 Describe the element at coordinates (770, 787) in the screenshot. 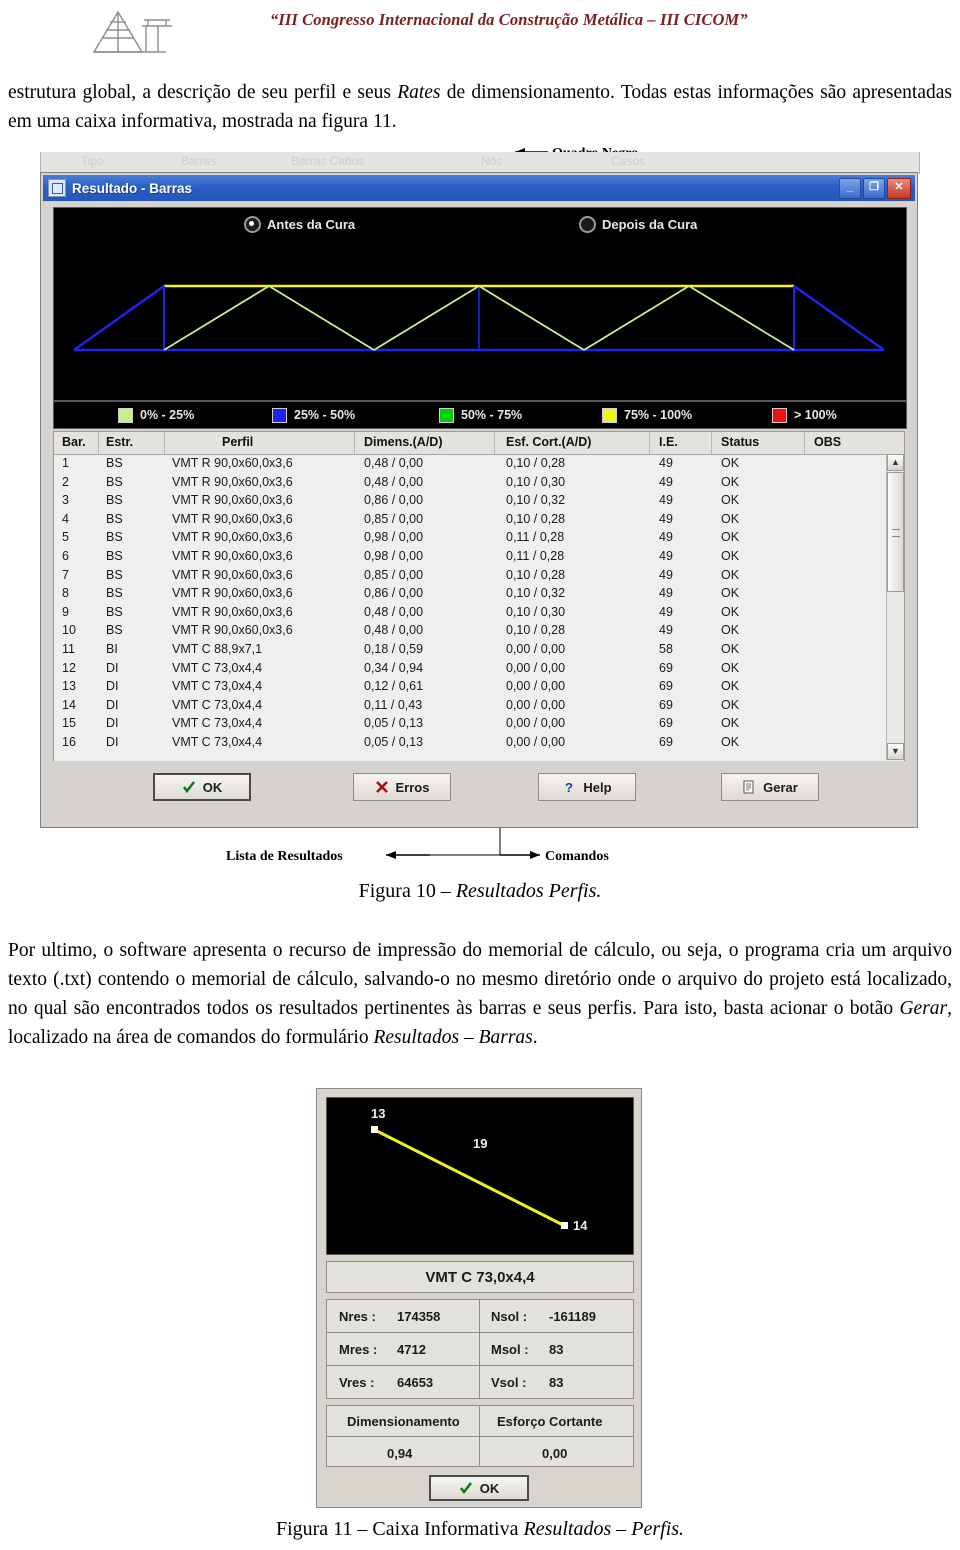

I see `gerar-button: Gerar` at that location.